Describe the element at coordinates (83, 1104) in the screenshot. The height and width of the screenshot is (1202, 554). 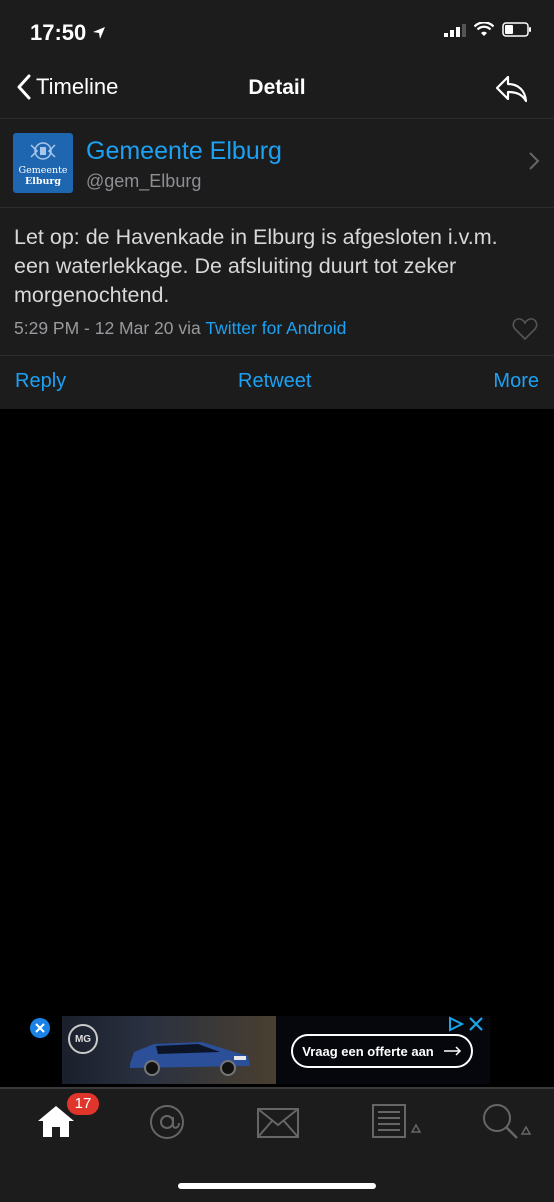
I see `notification-badge: 17` at that location.